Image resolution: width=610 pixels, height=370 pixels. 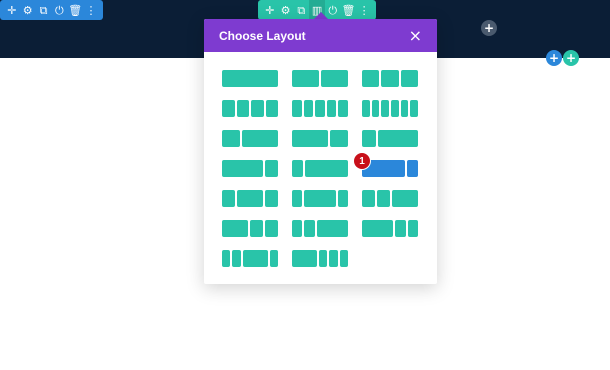 I want to click on add-section-button: +, so click(x=554, y=58).